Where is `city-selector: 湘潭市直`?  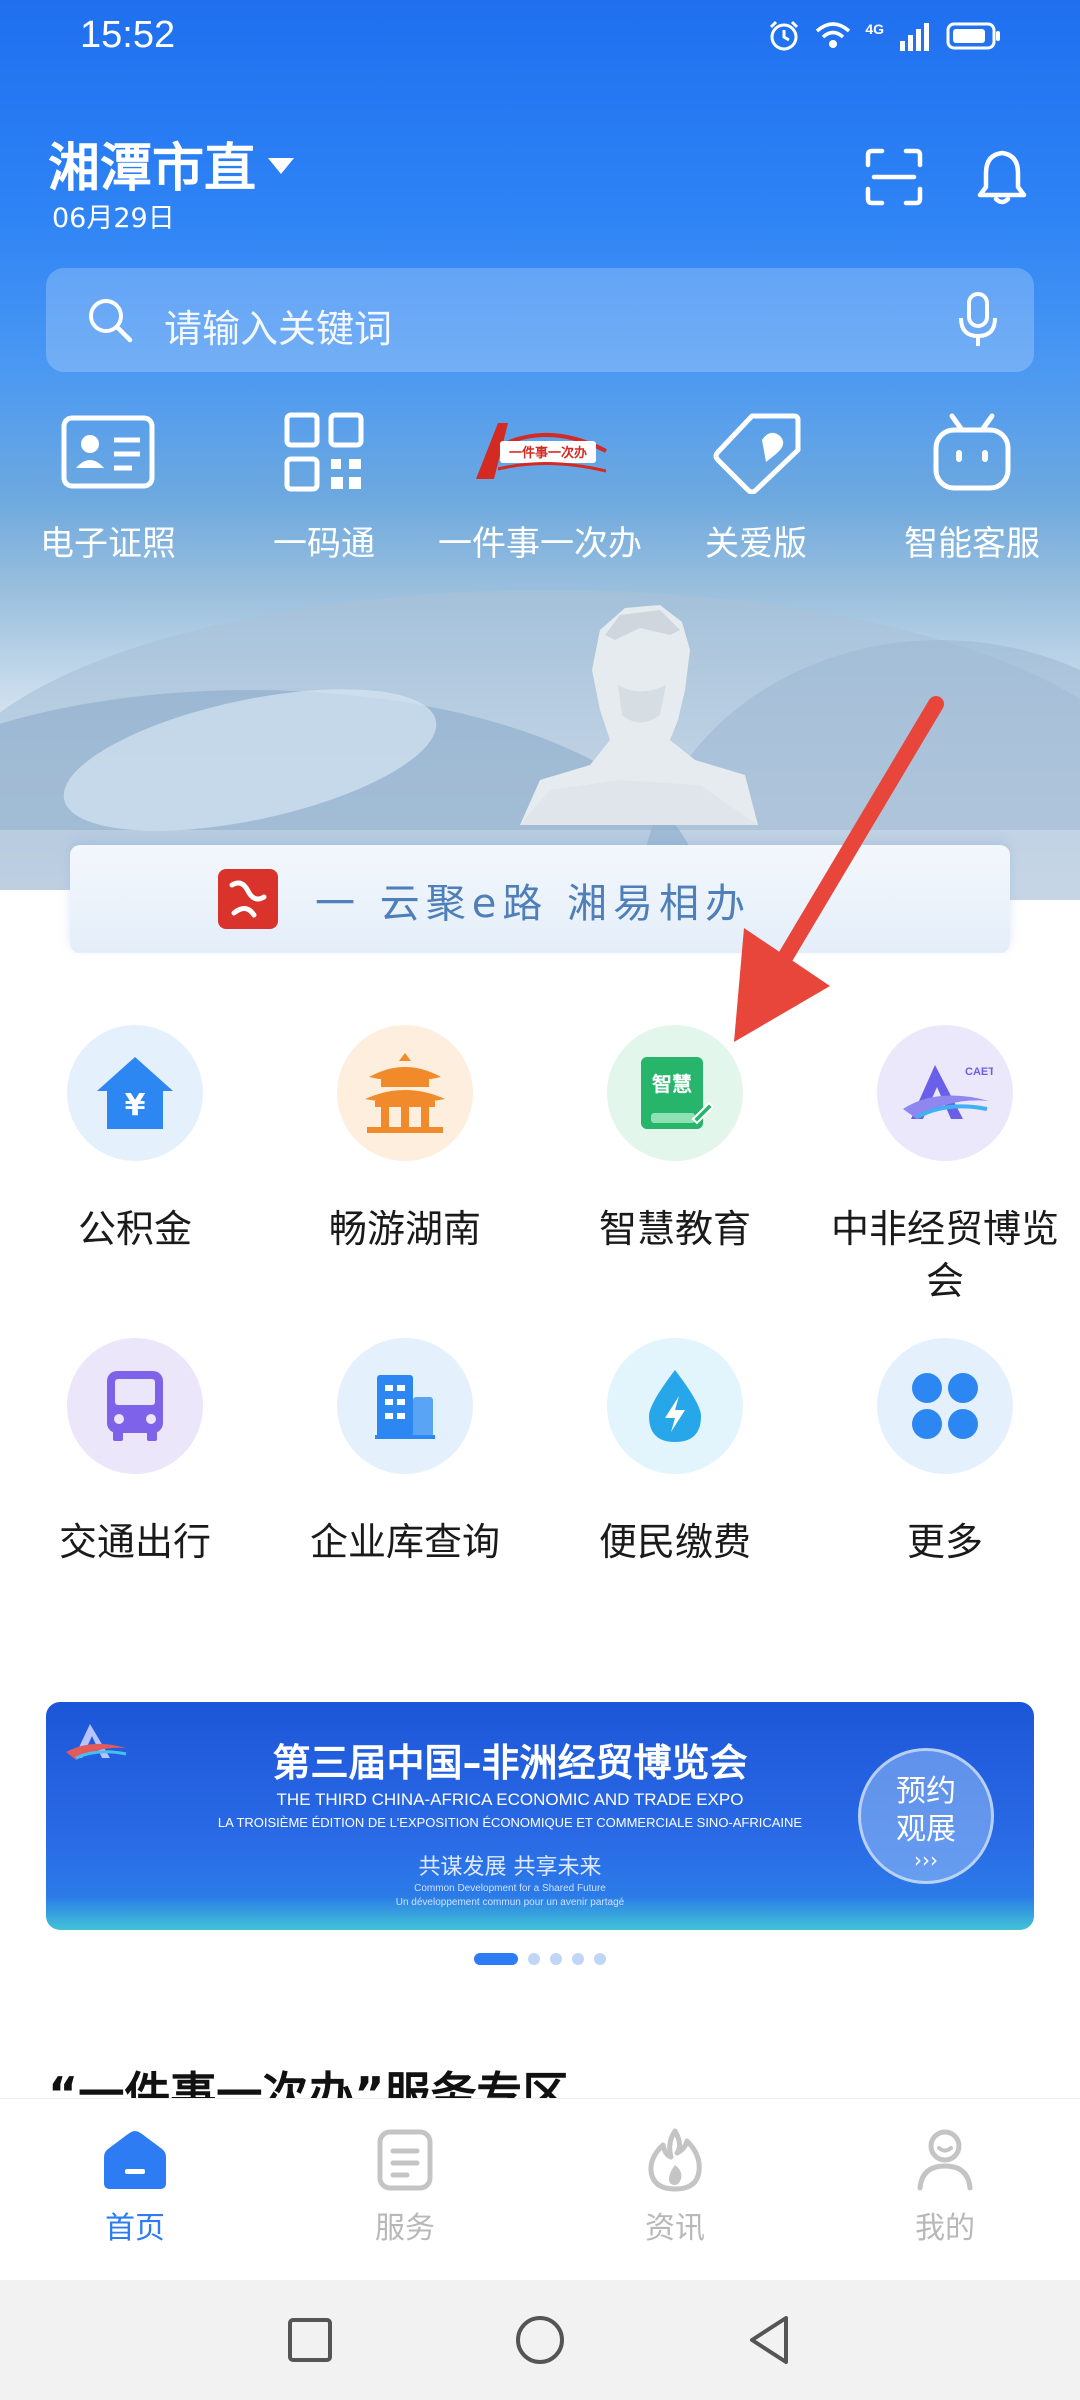 city-selector: 湘潭市直 is located at coordinates (171, 163).